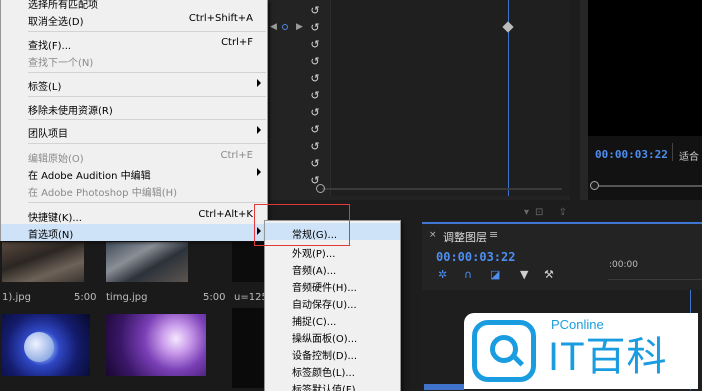 Image resolution: width=702 pixels, height=391 pixels. What do you see at coordinates (63, 5) in the screenshot?
I see `menu-item-label: 选择所有匹配项` at bounding box center [63, 5].